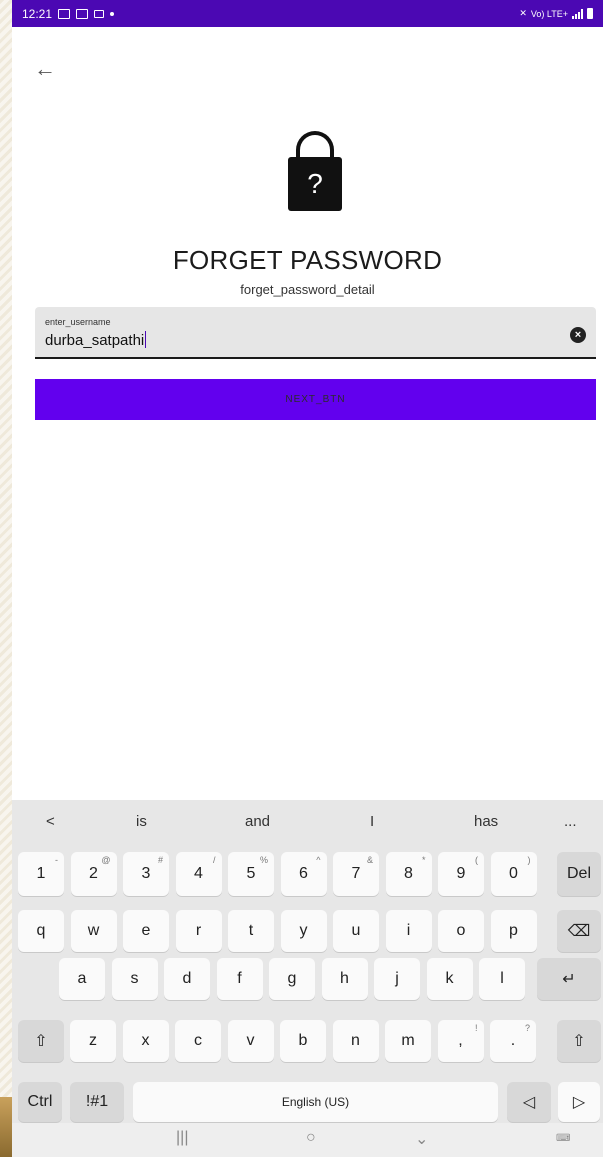 This screenshot has width=603, height=1157. What do you see at coordinates (96, 340) in the screenshot?
I see `username-input: durba_satpathi` at bounding box center [96, 340].